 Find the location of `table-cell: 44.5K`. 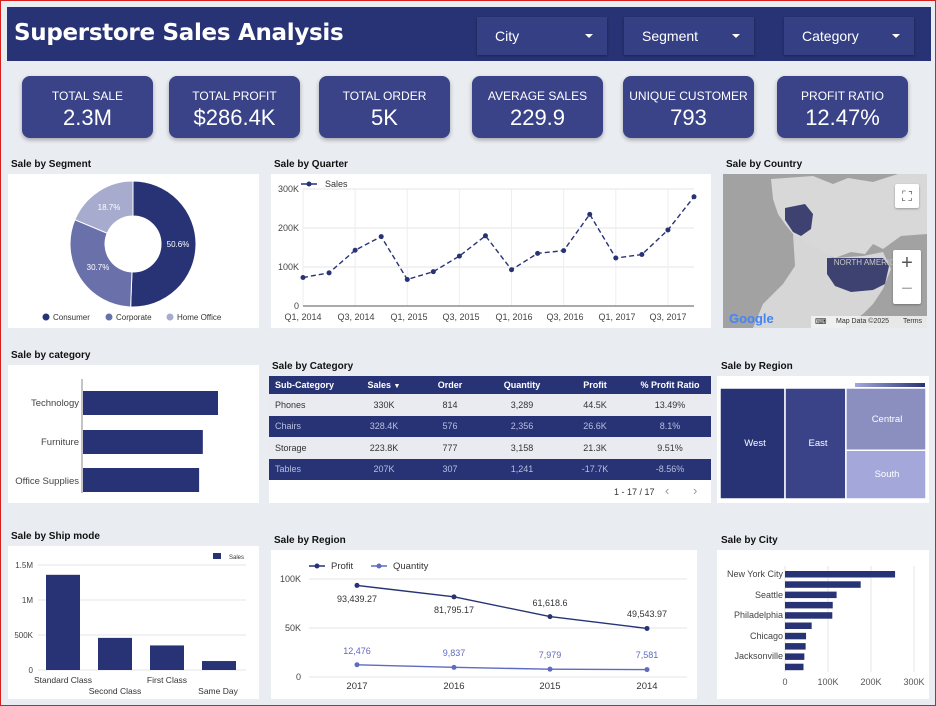

table-cell: 44.5K is located at coordinates (595, 405).